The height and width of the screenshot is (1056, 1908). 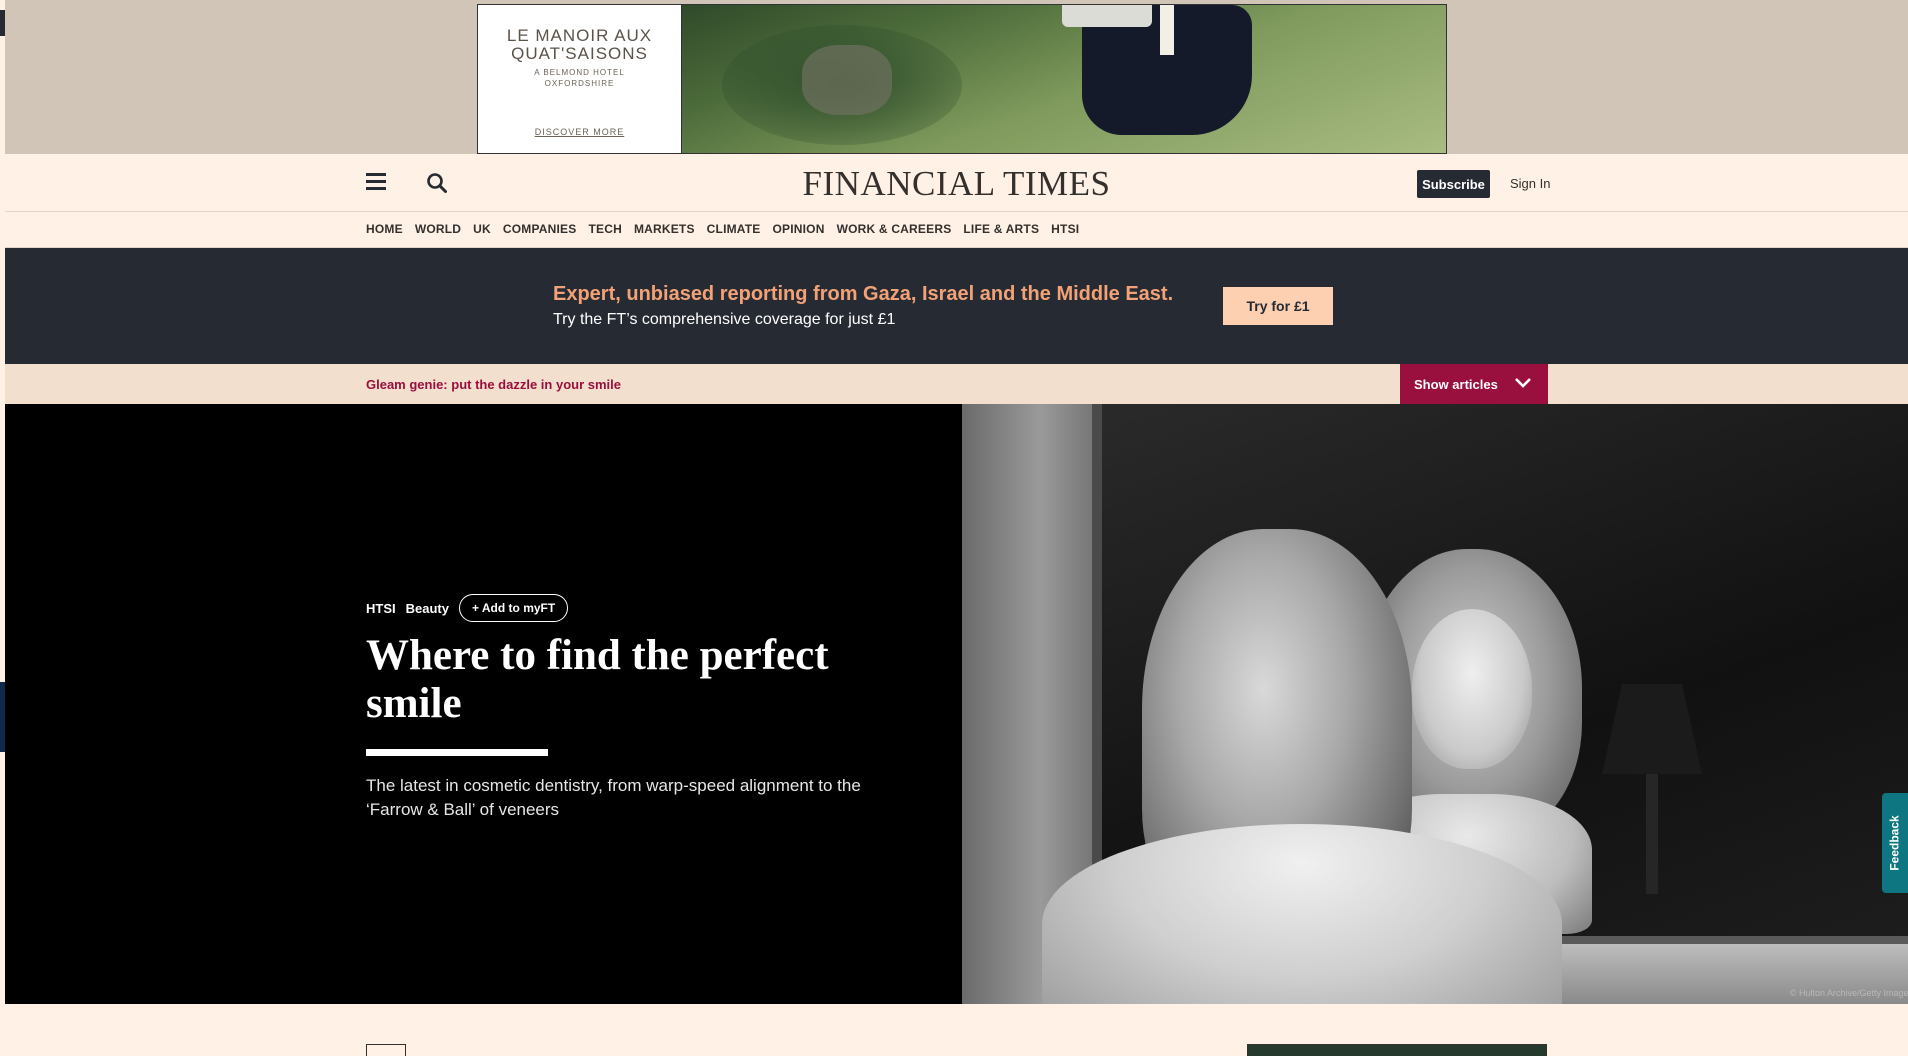 I want to click on hero-rule, so click(x=457, y=752).